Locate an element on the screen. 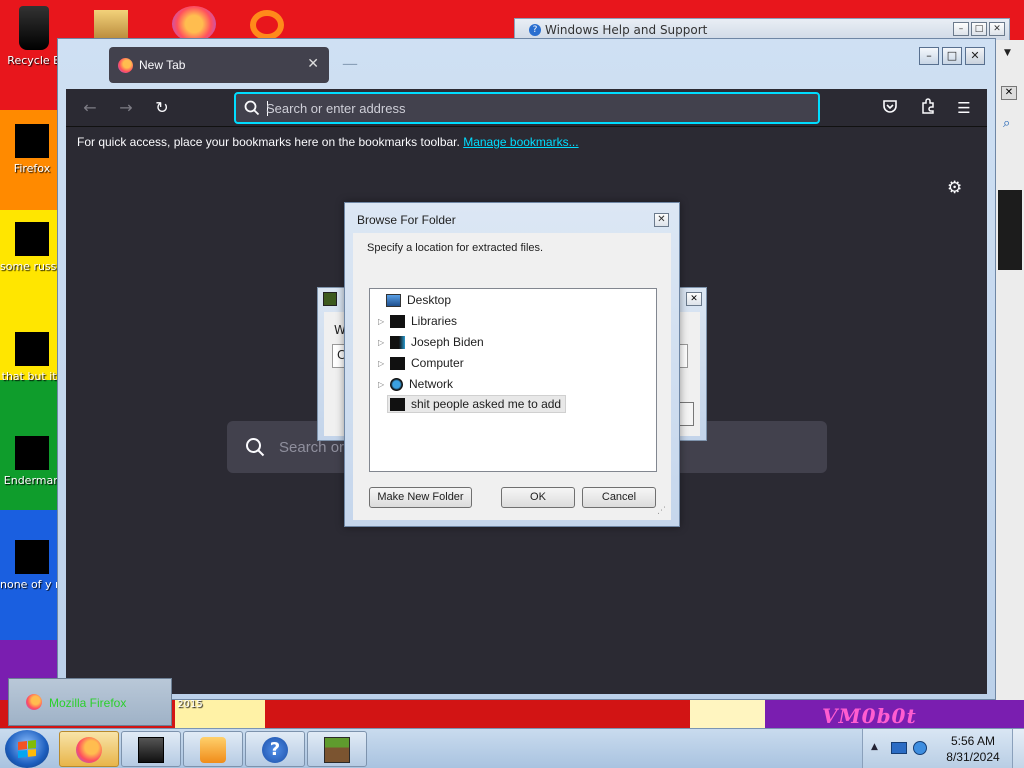 This screenshot has width=1024, height=768. forward-arrow-icon: → is located at coordinates (126, 108).